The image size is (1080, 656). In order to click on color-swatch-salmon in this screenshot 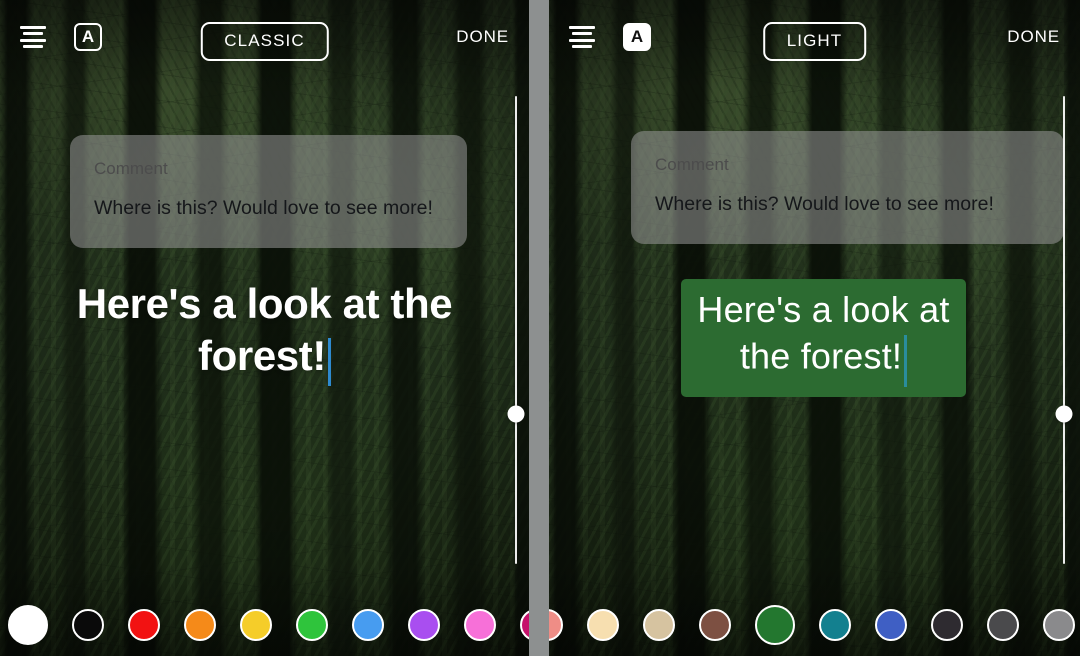, I will do `click(556, 625)`.